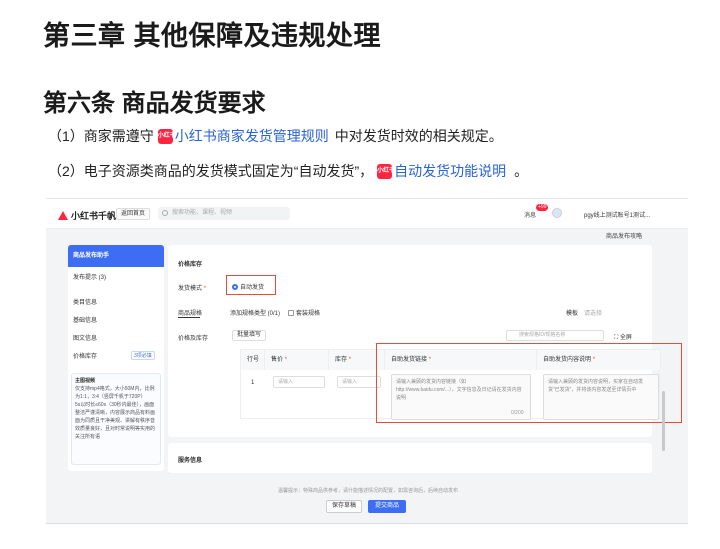 This screenshot has height=549, width=720. I want to click on message-badge: +99, so click(542, 207).